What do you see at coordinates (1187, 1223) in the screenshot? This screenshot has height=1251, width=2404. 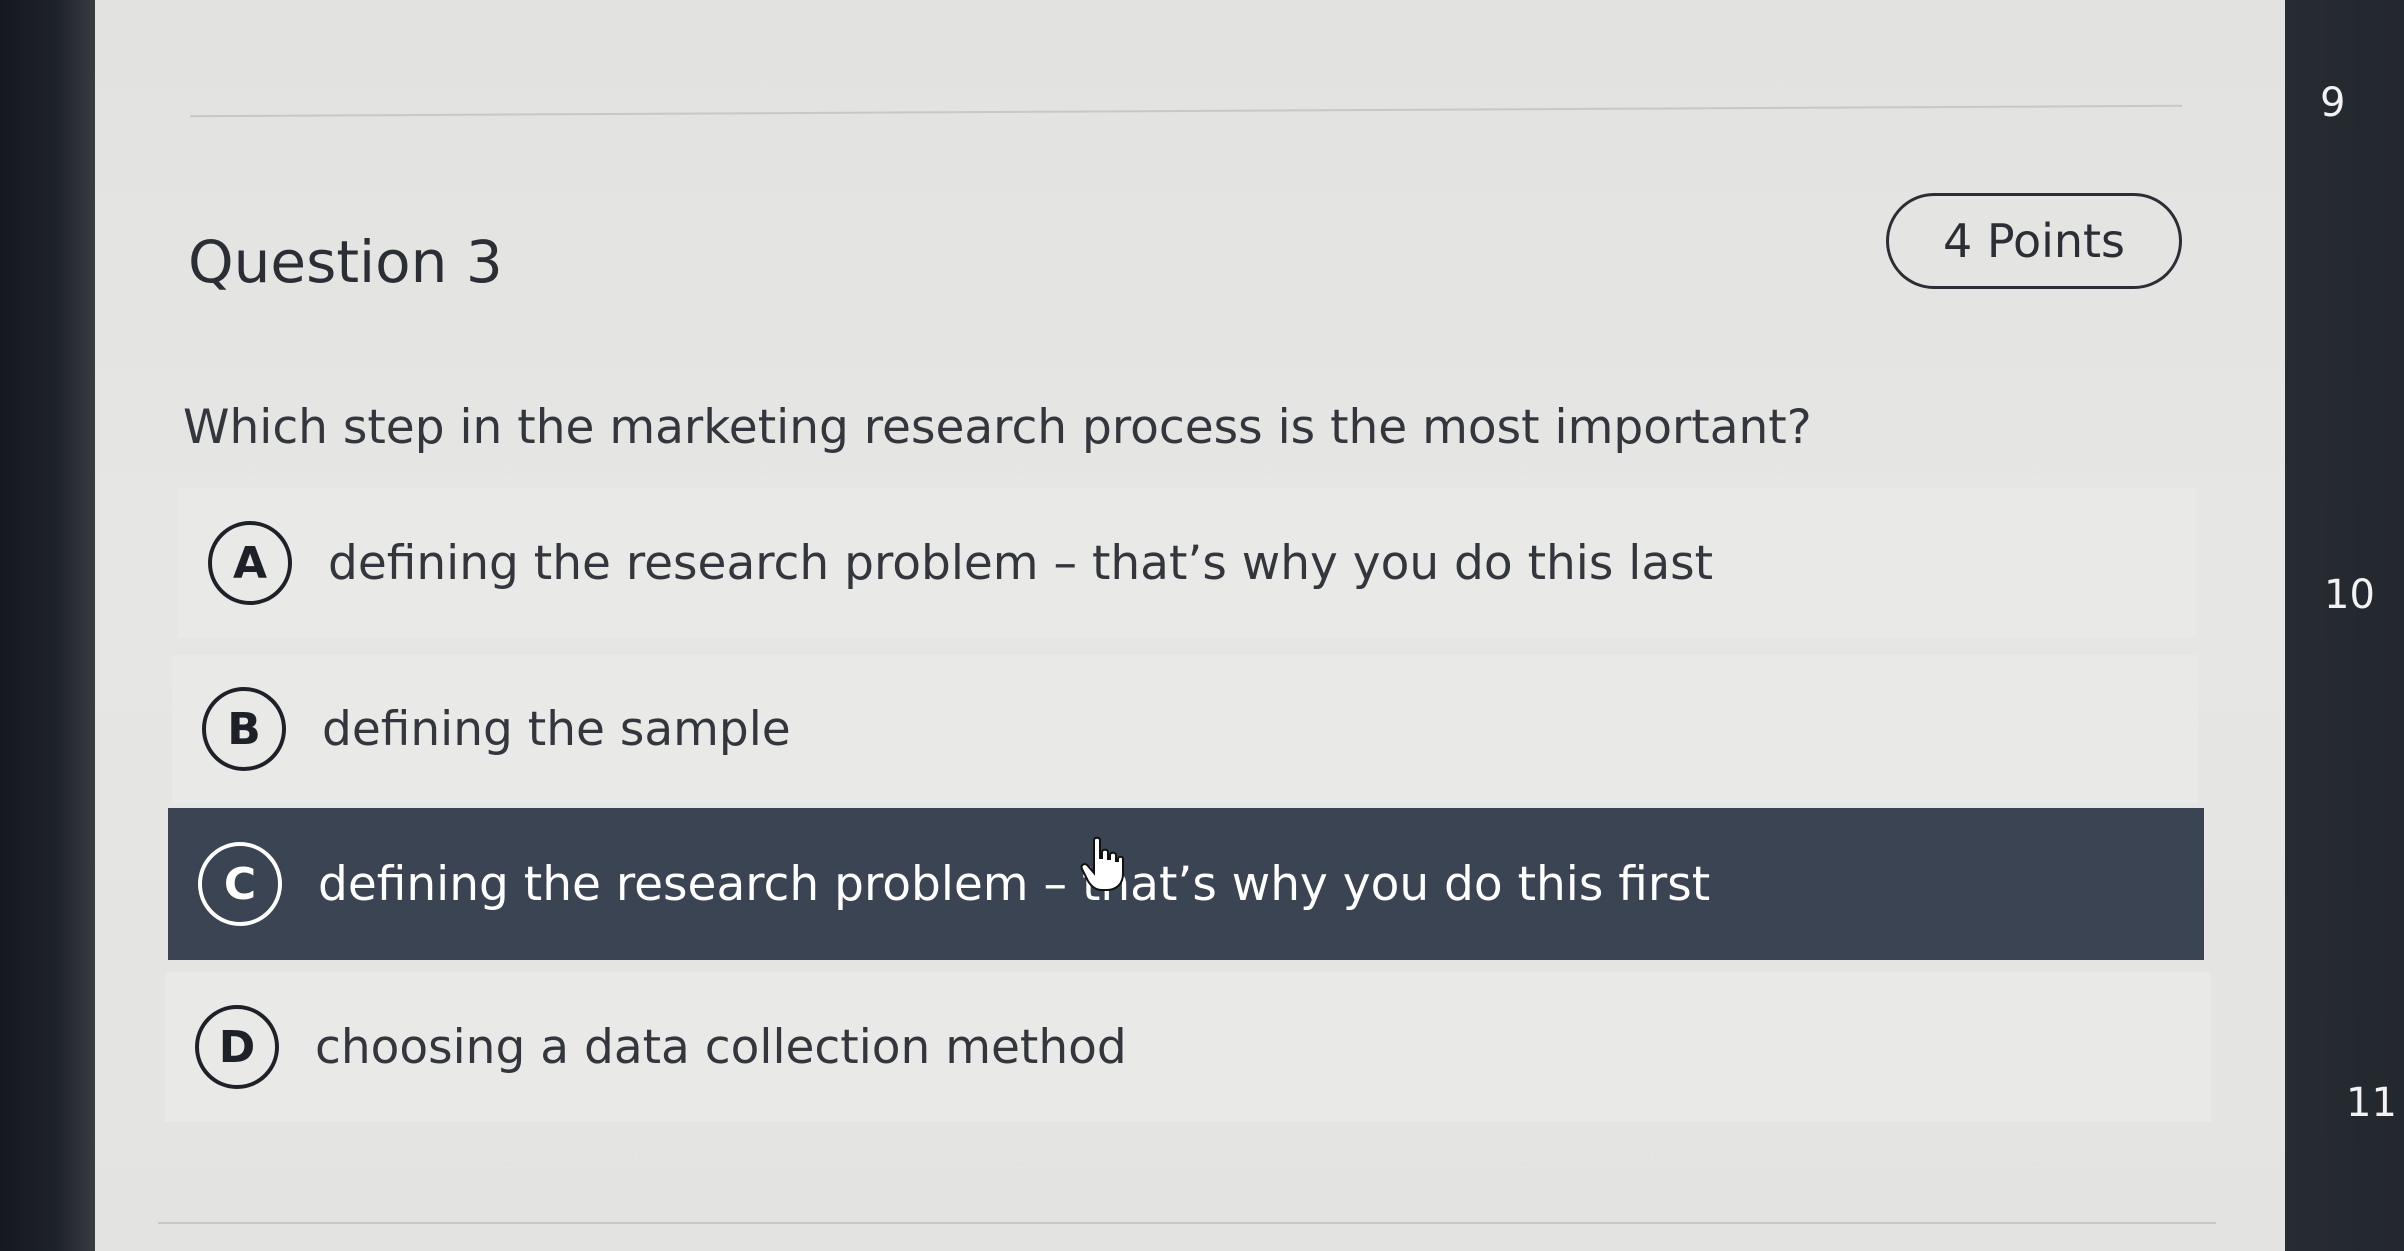 I see `bottom-divider` at bounding box center [1187, 1223].